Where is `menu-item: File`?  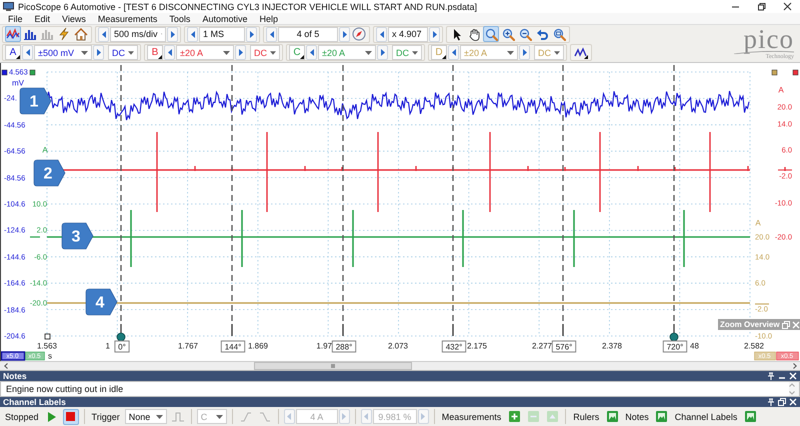
menu-item: File is located at coordinates (15, 19).